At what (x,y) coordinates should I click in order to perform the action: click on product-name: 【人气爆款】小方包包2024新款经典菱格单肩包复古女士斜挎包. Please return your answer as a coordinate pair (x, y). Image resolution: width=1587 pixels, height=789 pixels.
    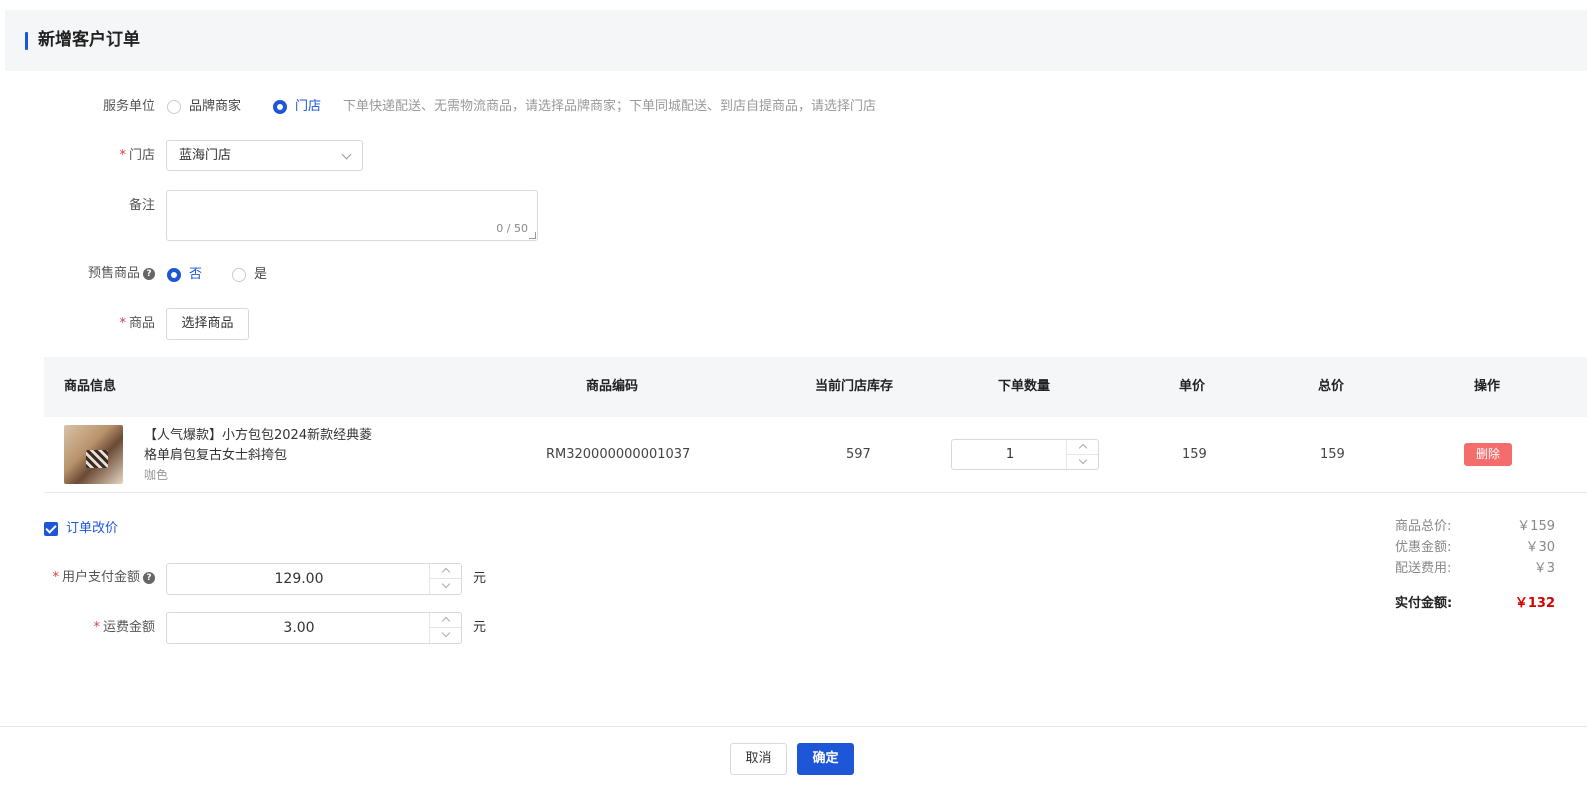
    Looking at the image, I should click on (258, 445).